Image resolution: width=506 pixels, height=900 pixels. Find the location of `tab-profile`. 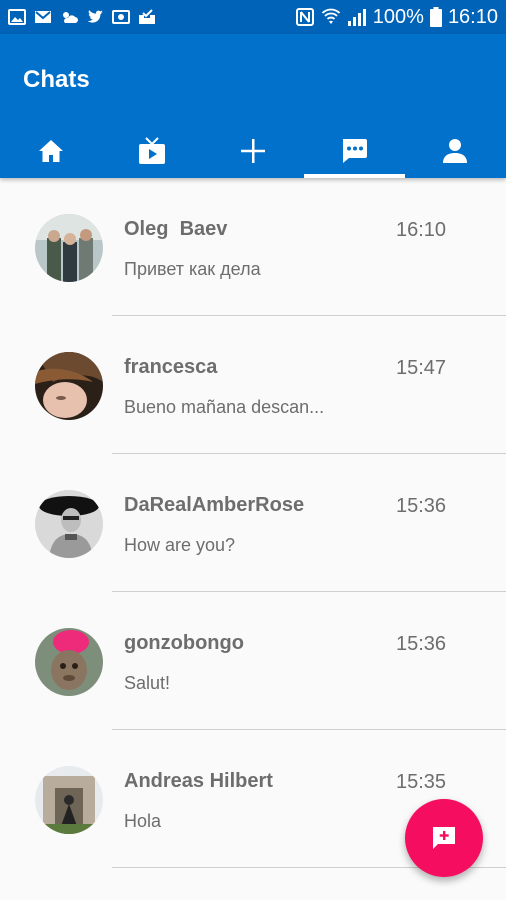

tab-profile is located at coordinates (455, 151).